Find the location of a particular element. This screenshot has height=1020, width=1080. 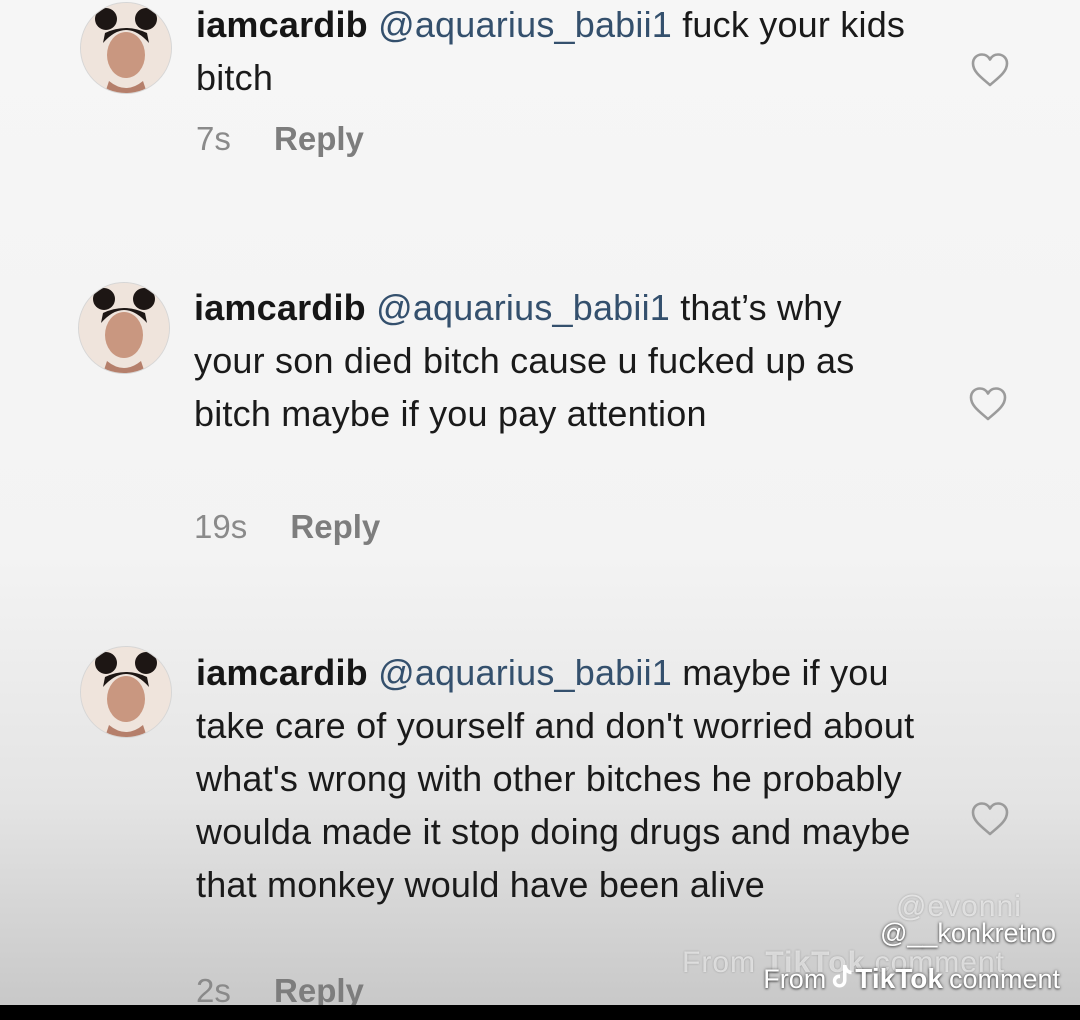

comment-meta: 19s Reply is located at coordinates (287, 527).